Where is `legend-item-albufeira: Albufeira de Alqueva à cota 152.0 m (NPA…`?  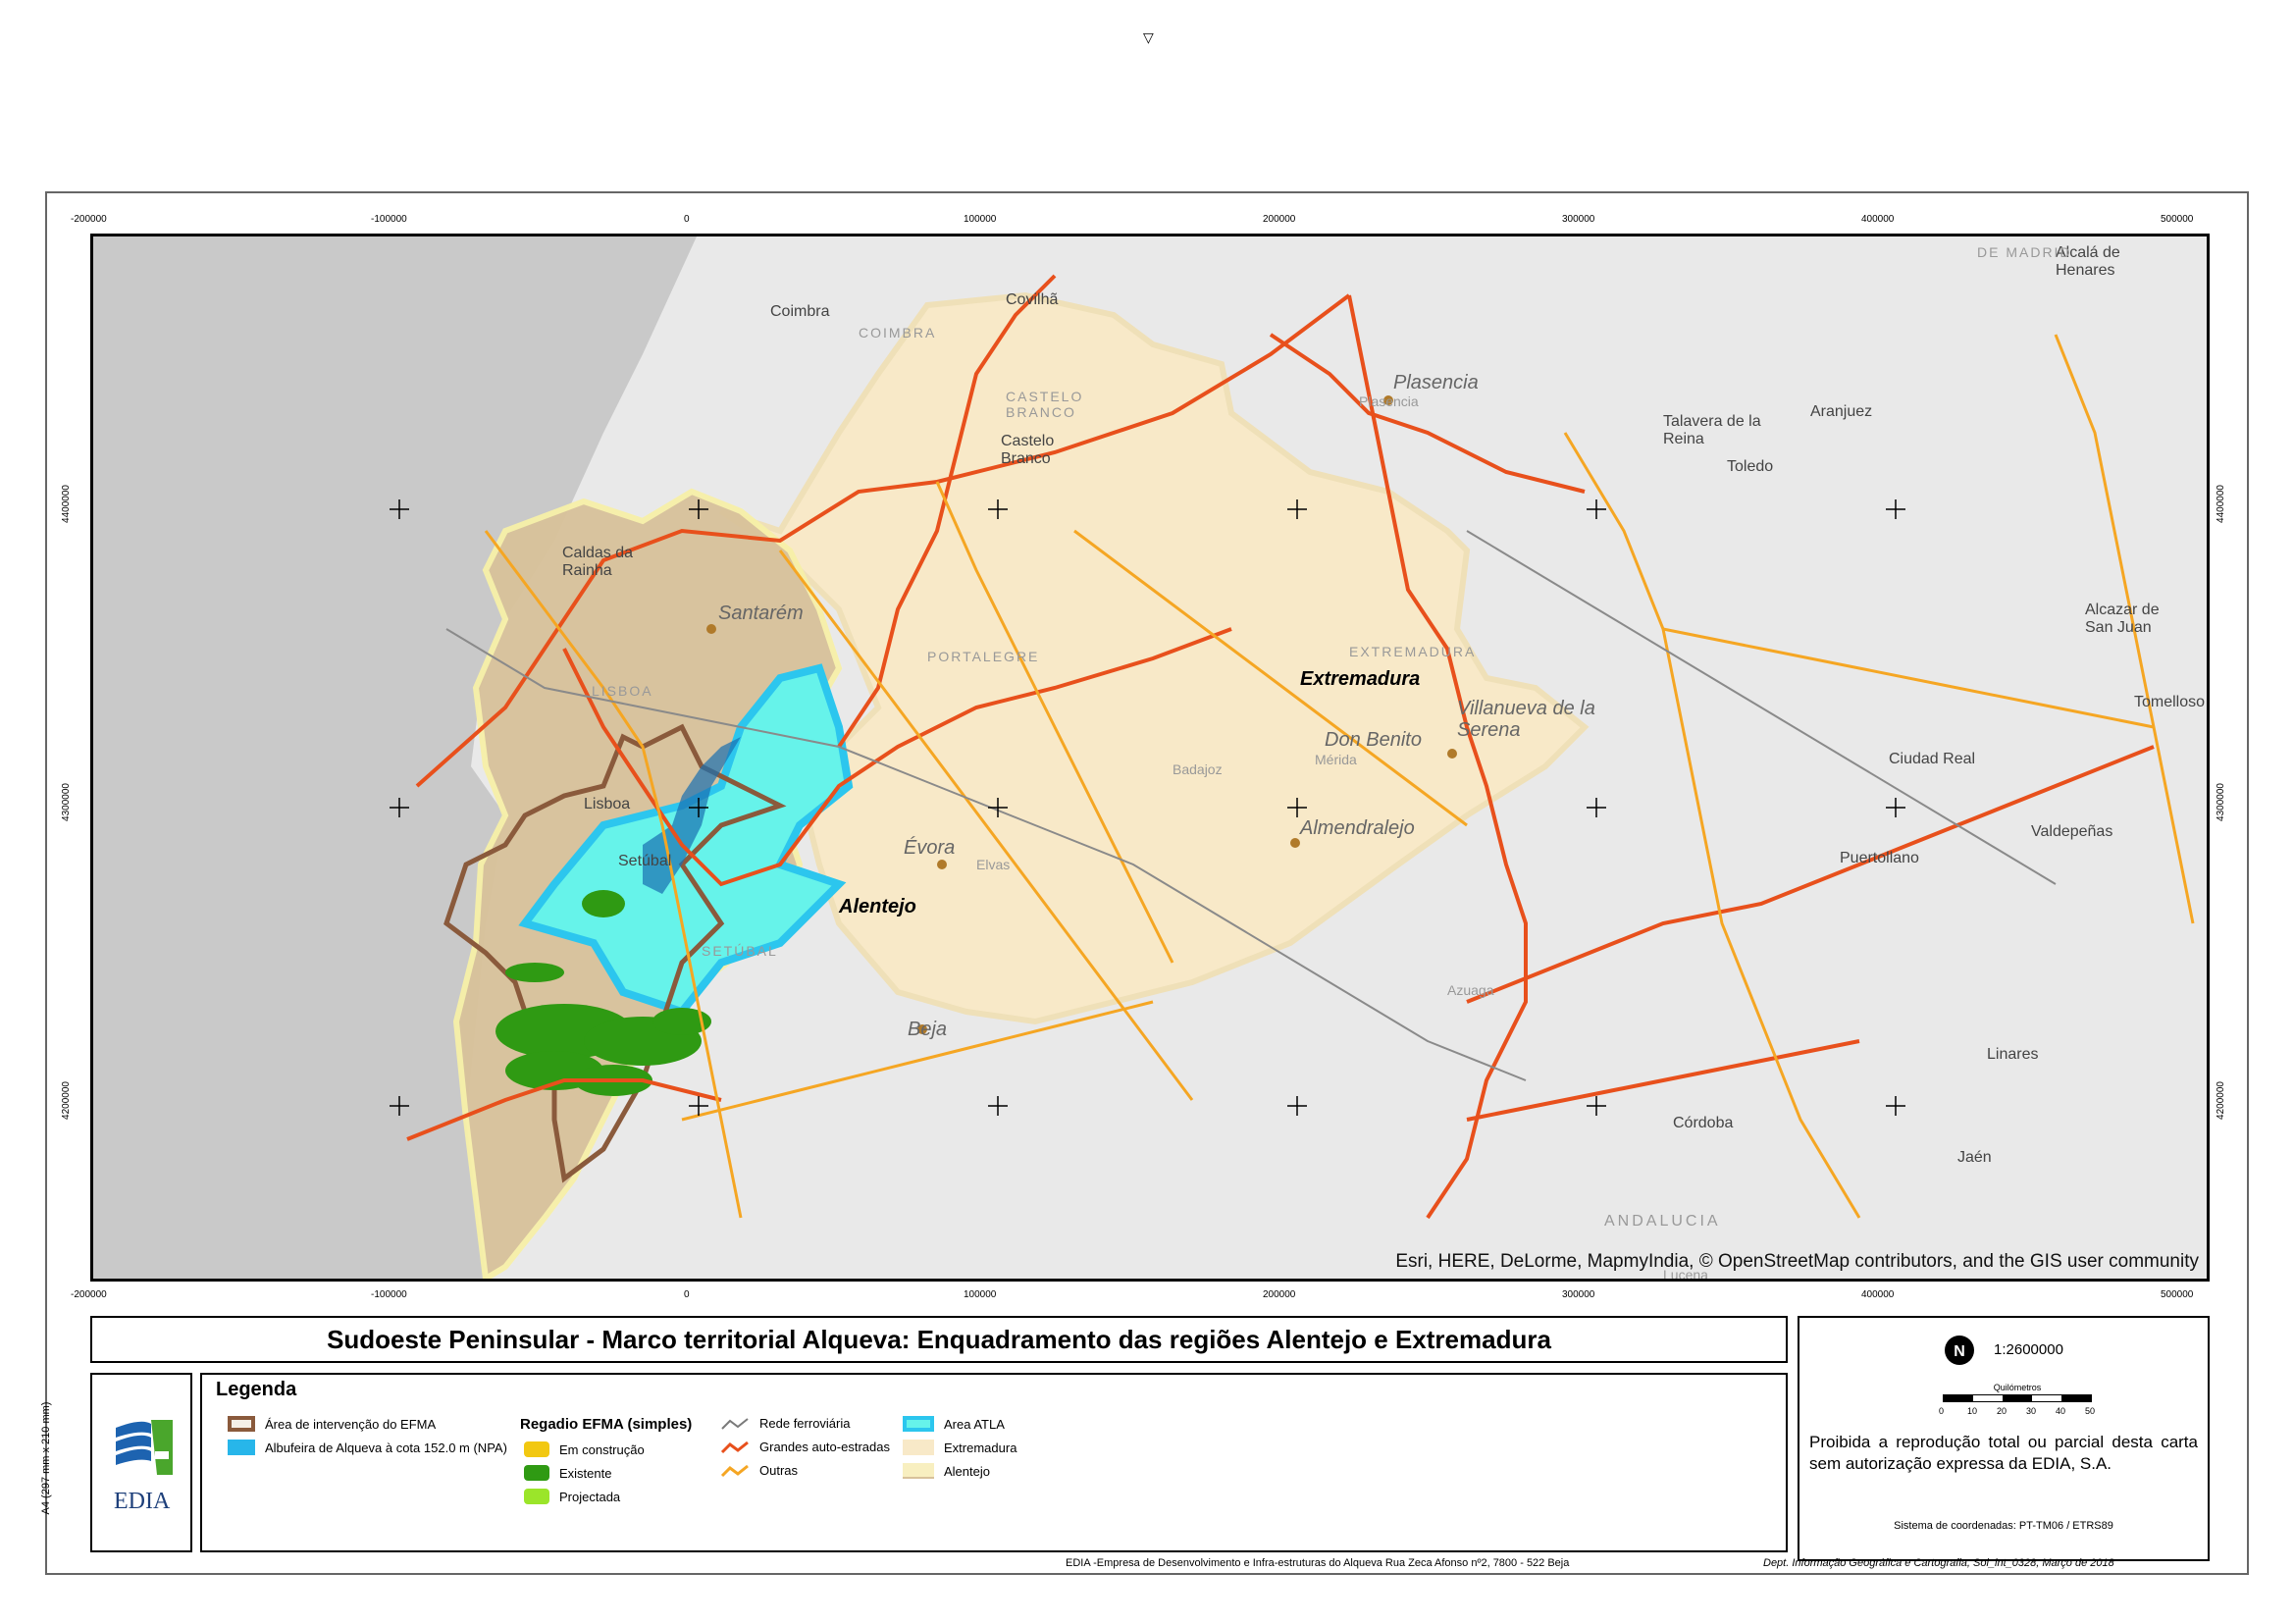 legend-item-albufeira: Albufeira de Alqueva à cota 152.0 m (NPA… is located at coordinates (367, 1447).